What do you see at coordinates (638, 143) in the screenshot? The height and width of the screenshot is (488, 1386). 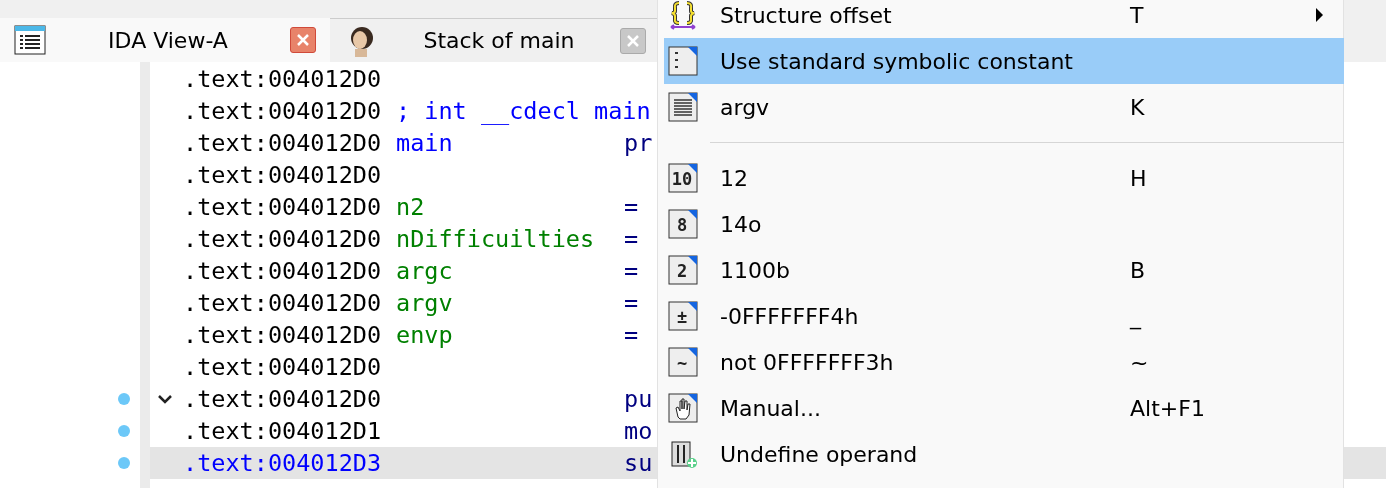 I see `instruction-text: pr` at bounding box center [638, 143].